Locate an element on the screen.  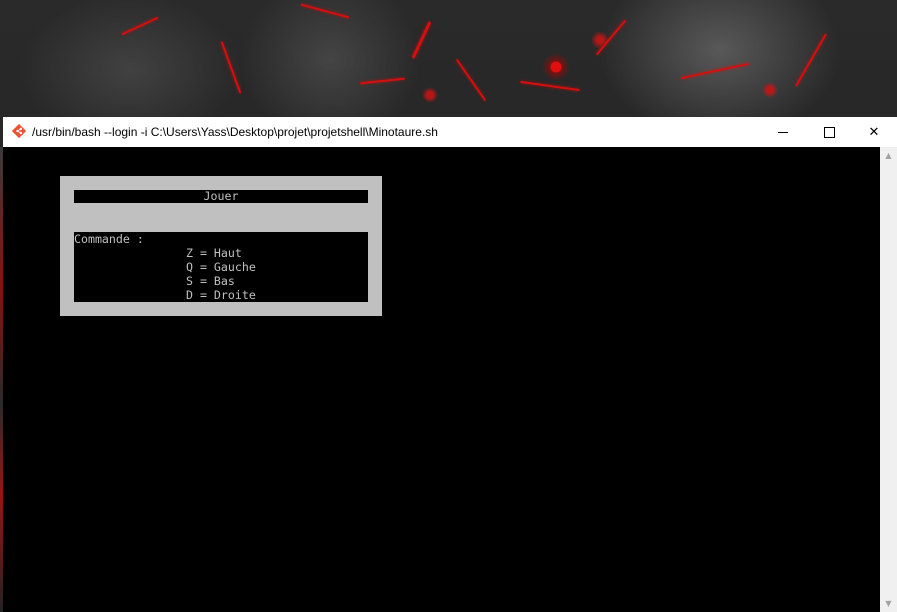
maximize-icon is located at coordinates (829, 132).